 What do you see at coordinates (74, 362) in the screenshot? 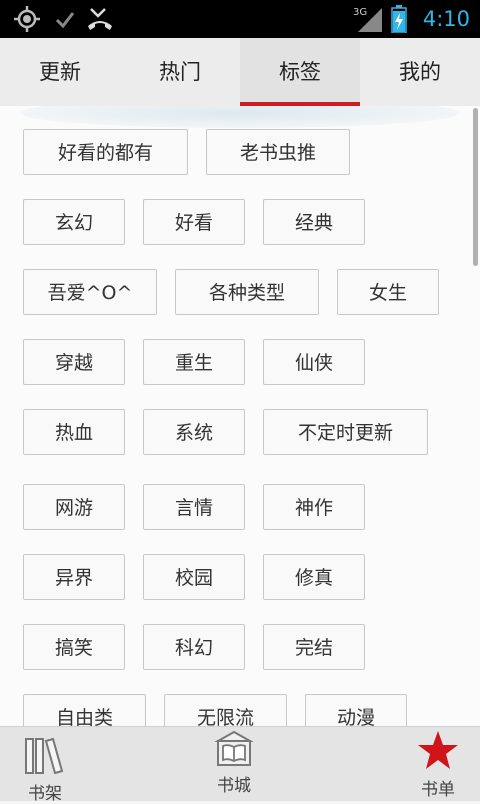
I see `tag-chip: 穿越` at bounding box center [74, 362].